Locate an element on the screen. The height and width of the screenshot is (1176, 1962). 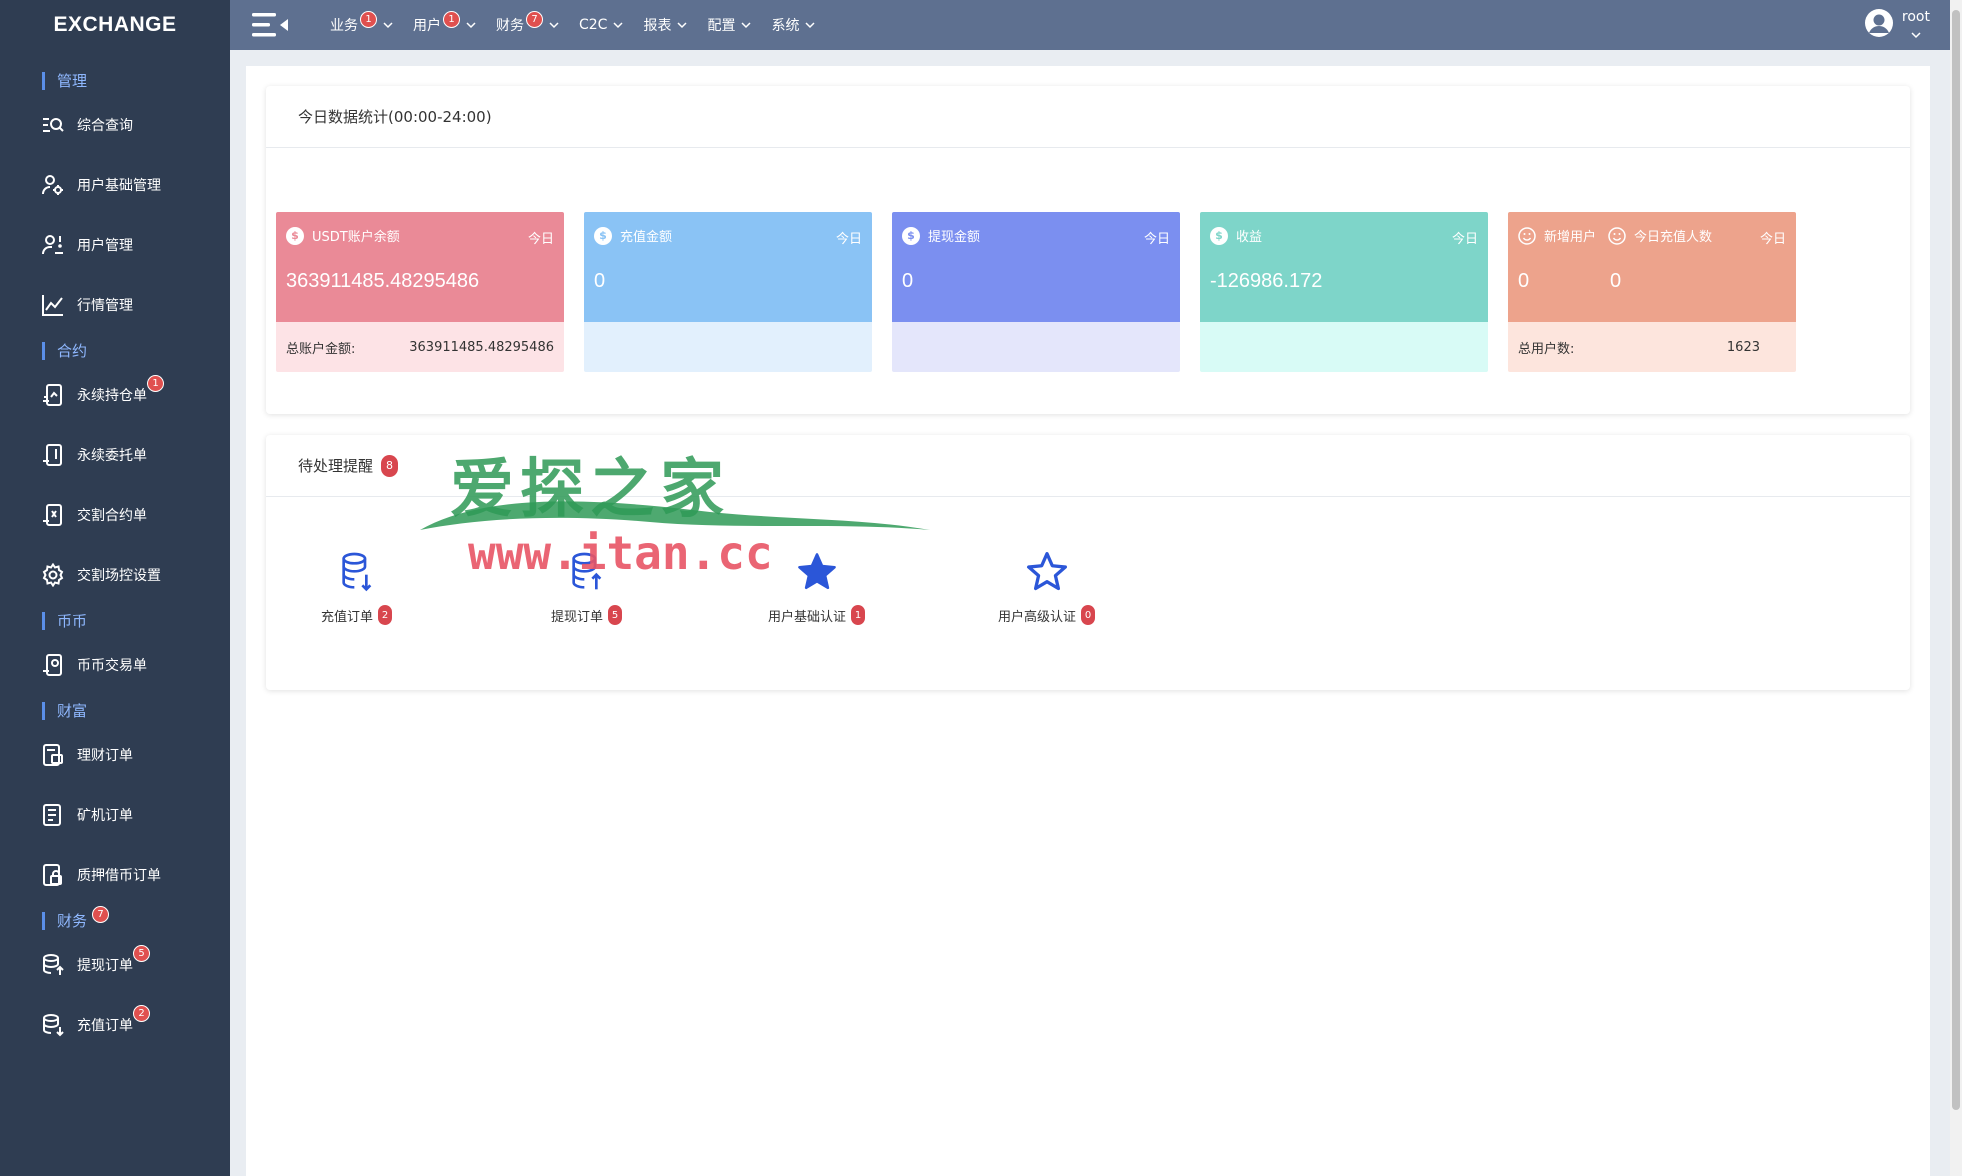
sidebar-item-delivery-control: 交割场控设置 is located at coordinates (115, 575).